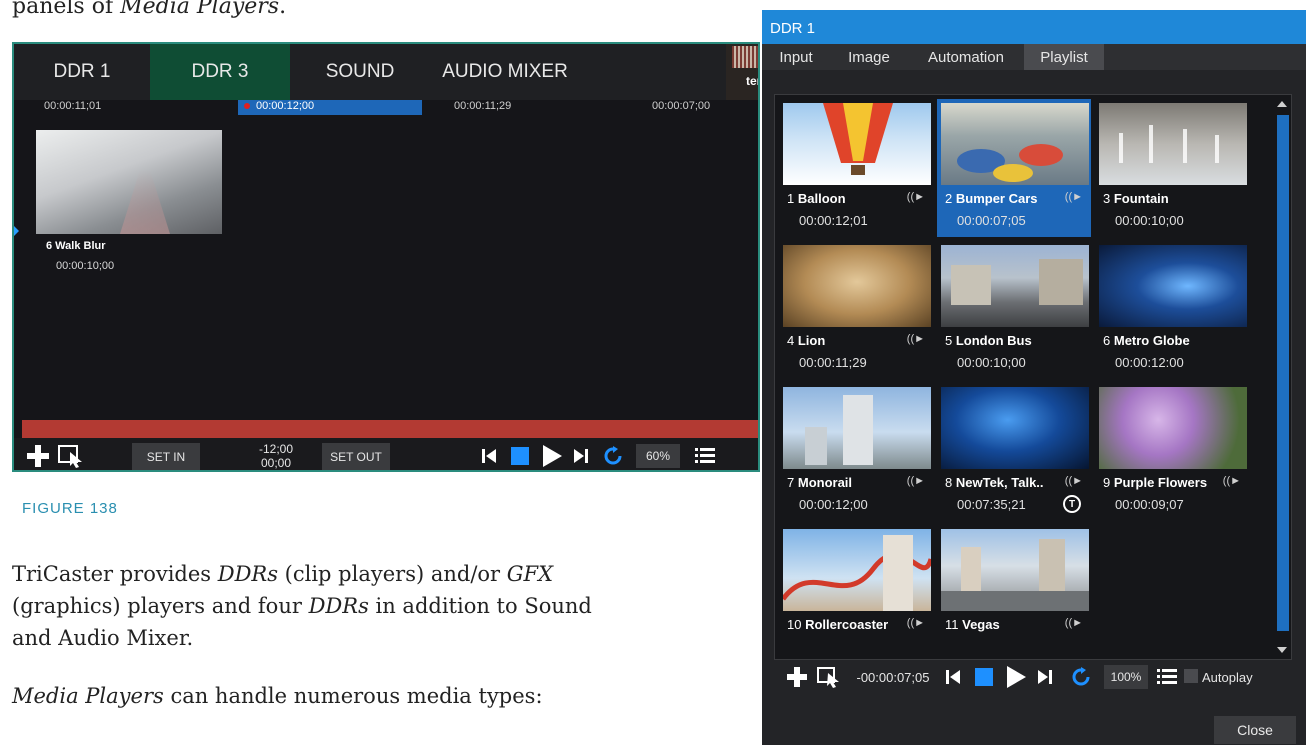  Describe the element at coordinates (276, 449) in the screenshot. I see `timecode-remaining: -12;00` at that location.